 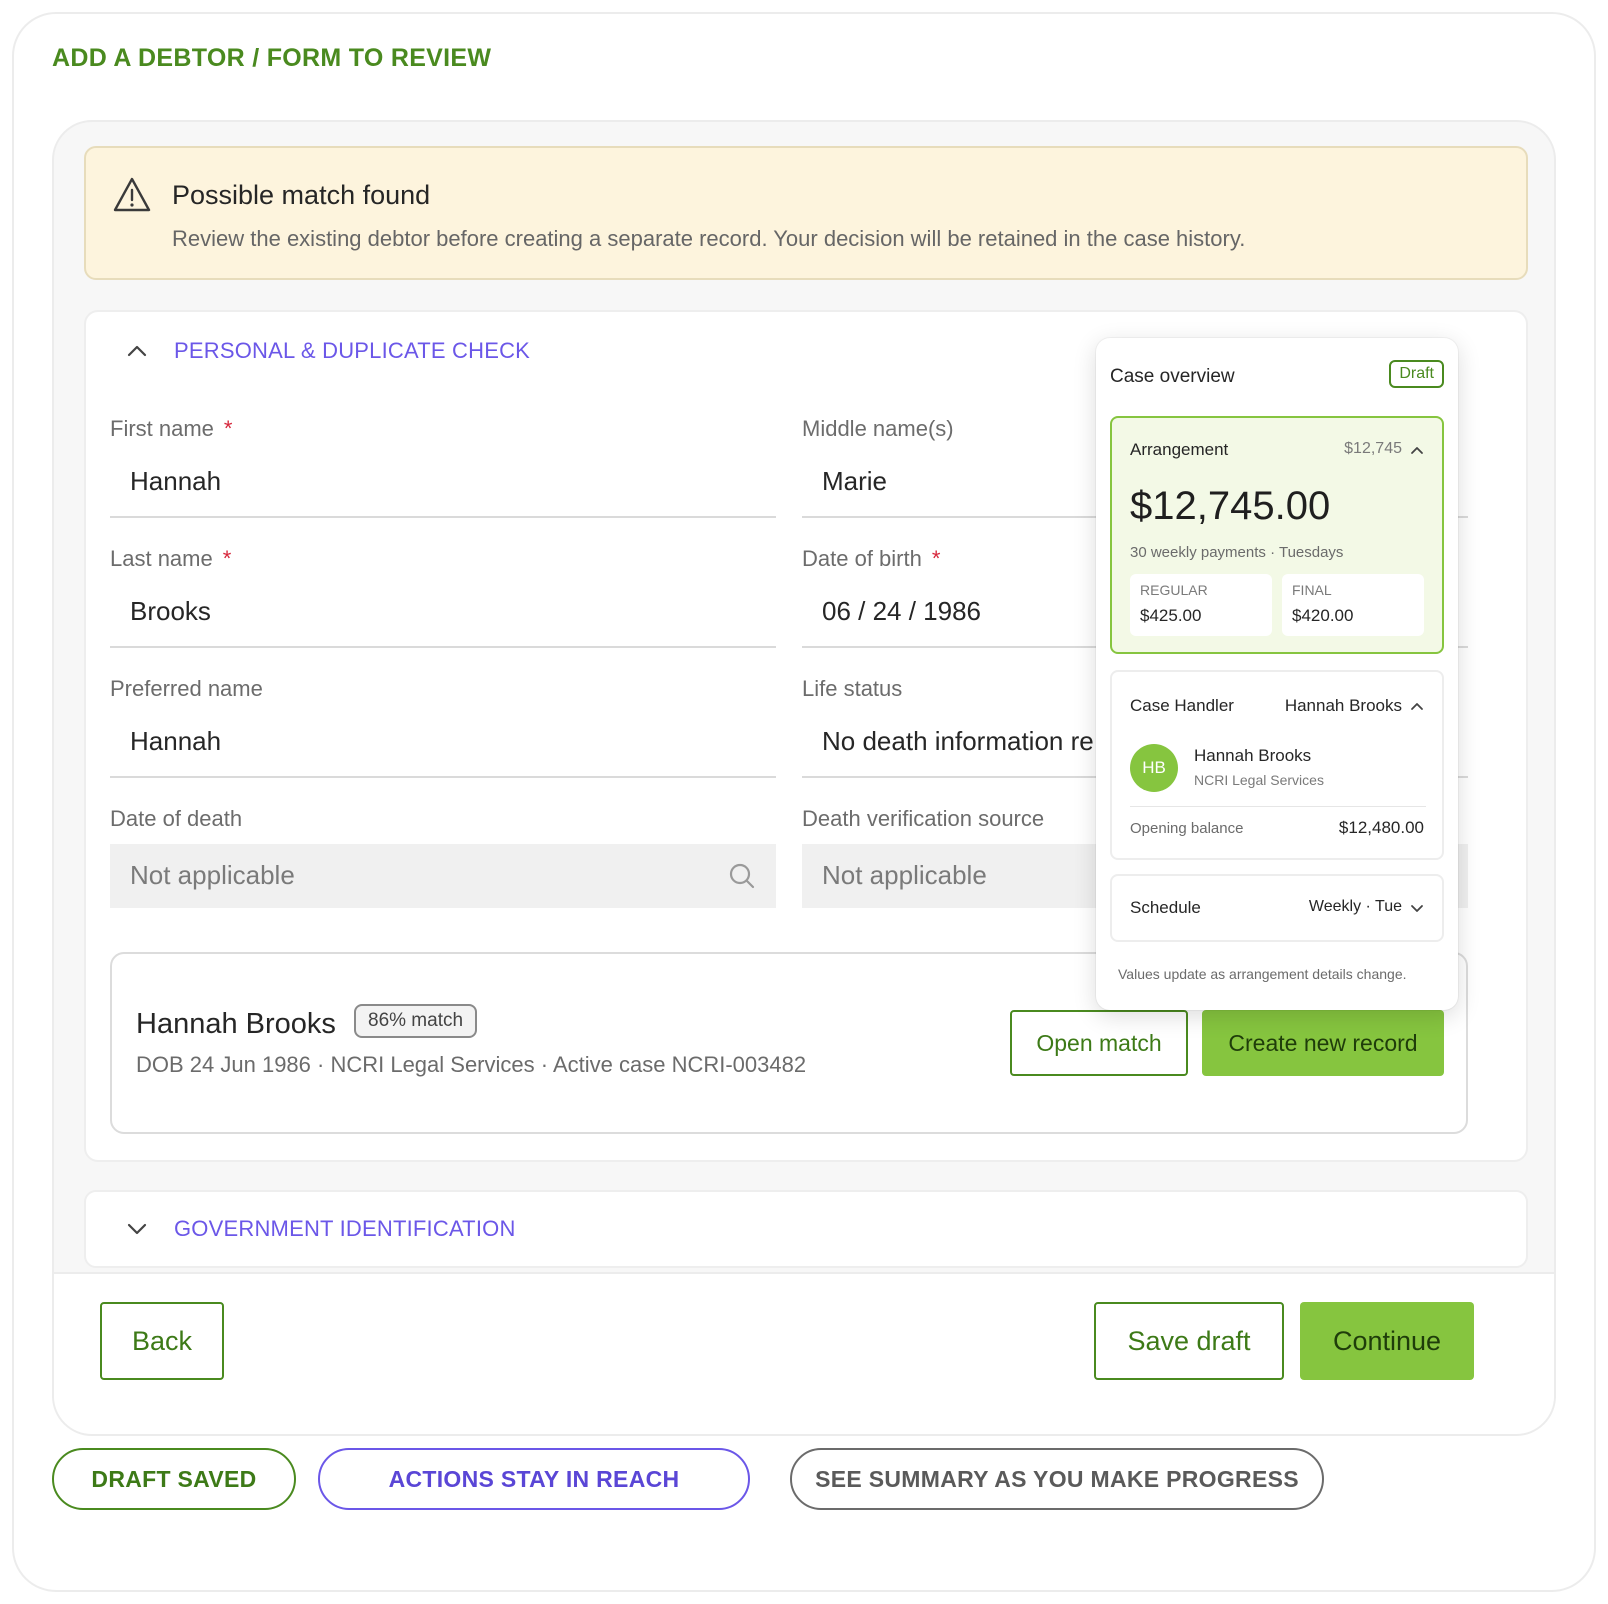 What do you see at coordinates (1057, 1479) in the screenshot?
I see `pill-see-summary: SEE SUMMARY AS YOU MAKE PROGRESS` at bounding box center [1057, 1479].